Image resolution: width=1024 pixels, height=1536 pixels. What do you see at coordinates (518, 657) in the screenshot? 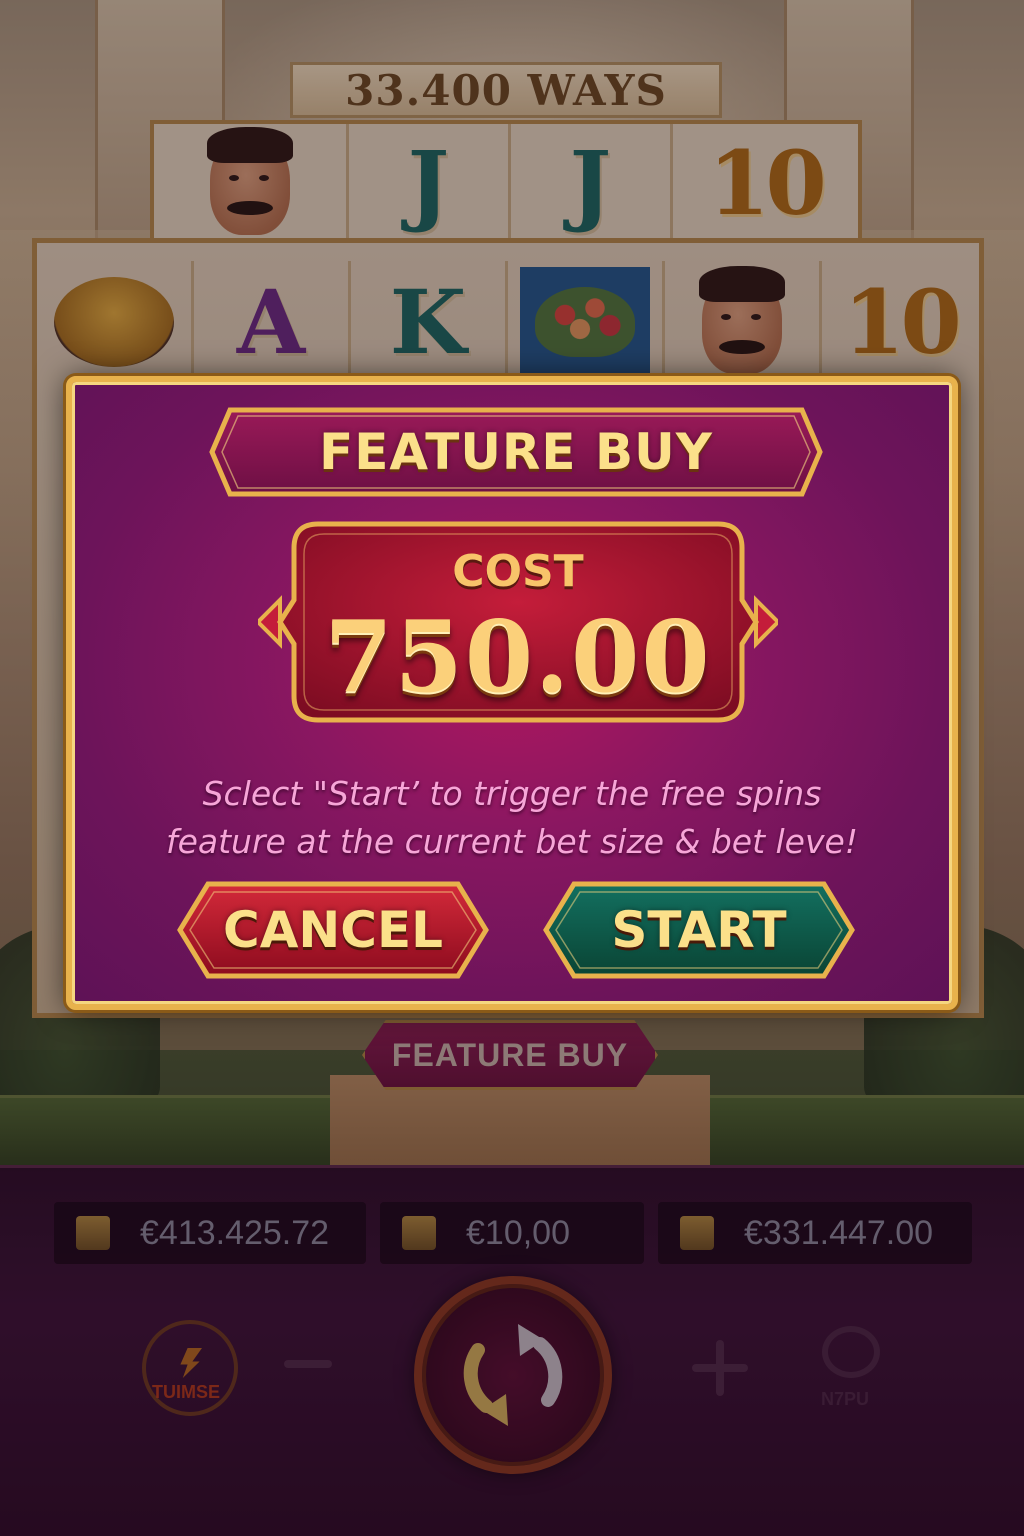
I see `cost-value: 750.00` at bounding box center [518, 657].